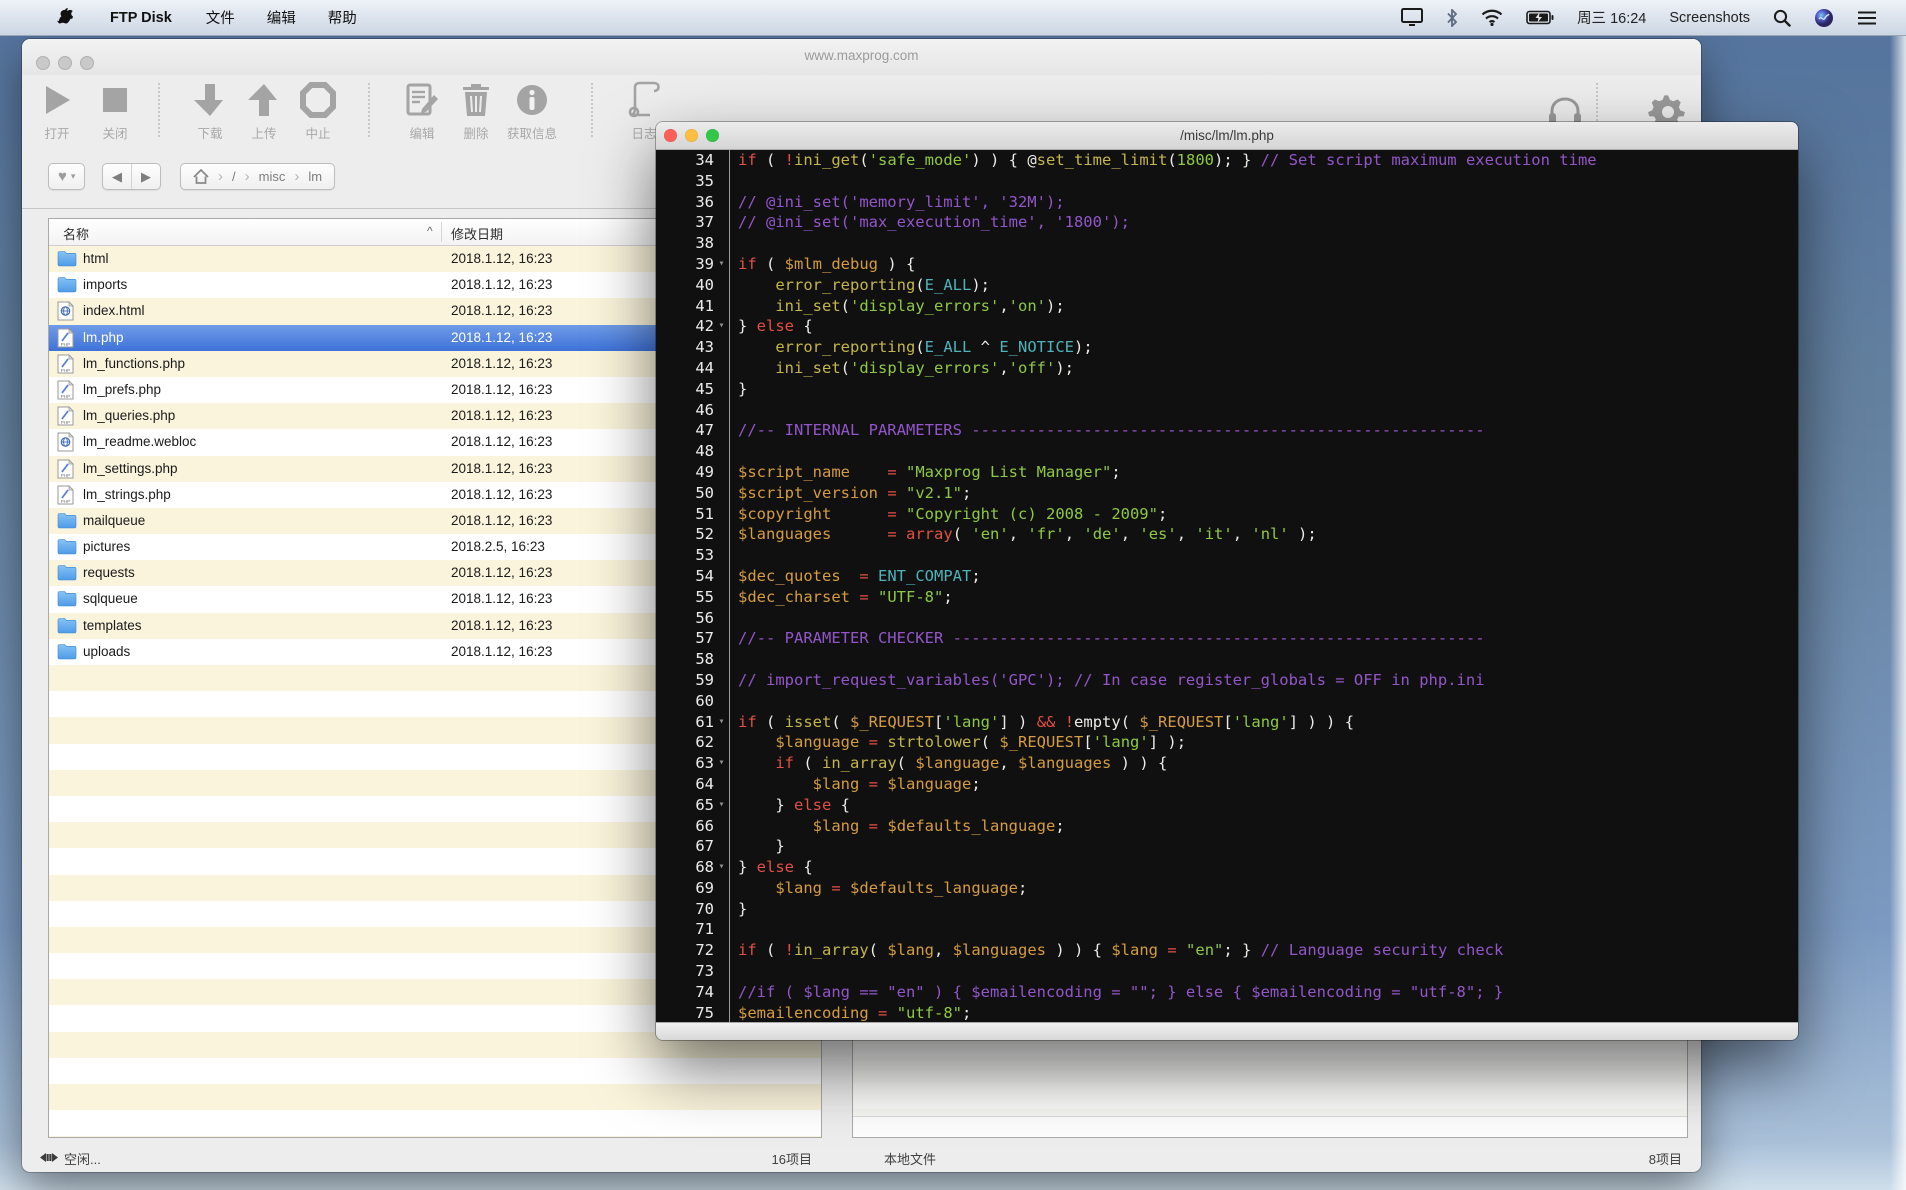 The image size is (1906, 1190). What do you see at coordinates (1867, 17) in the screenshot?
I see `notification-center-icon` at bounding box center [1867, 17].